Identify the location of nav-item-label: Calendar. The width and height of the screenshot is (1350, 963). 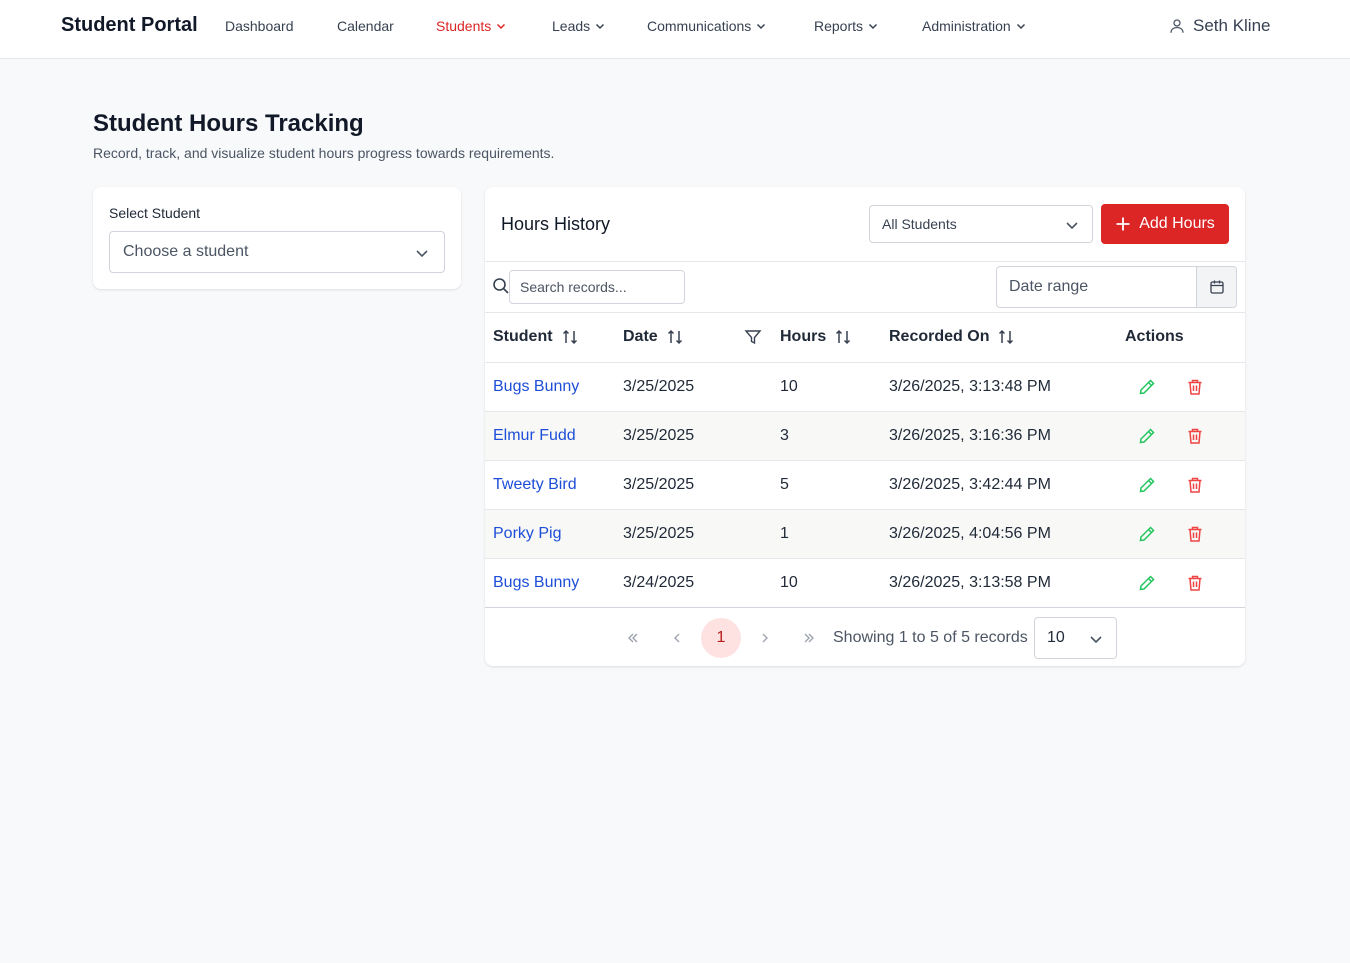
(365, 26).